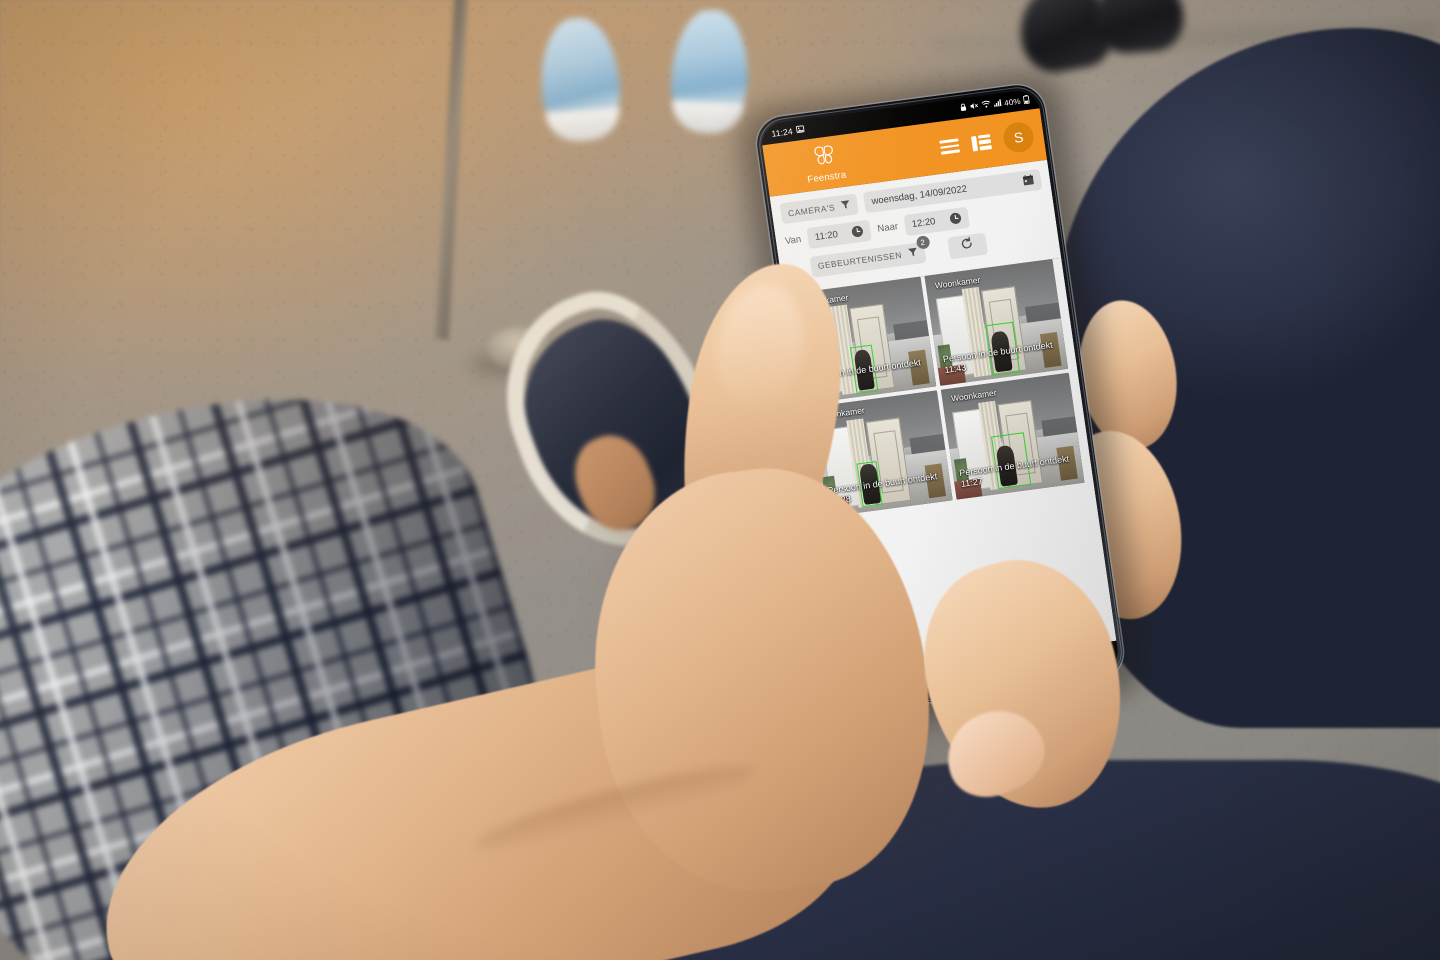 This screenshot has width=1440, height=960. I want to click on avatar-initial: S, so click(1018, 137).